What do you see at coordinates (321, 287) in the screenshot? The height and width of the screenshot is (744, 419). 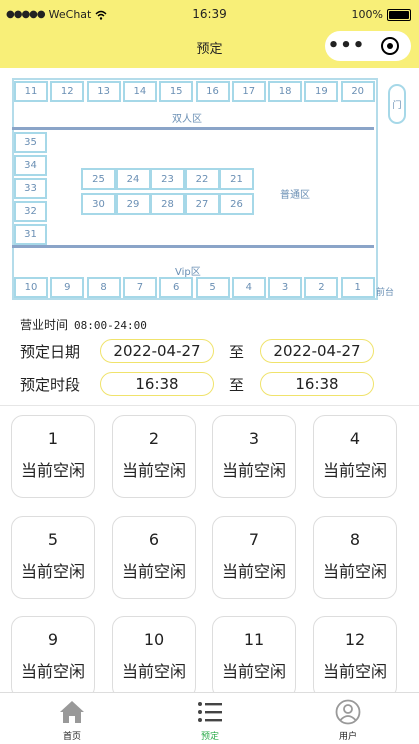 I see `floor-seat: 2` at bounding box center [321, 287].